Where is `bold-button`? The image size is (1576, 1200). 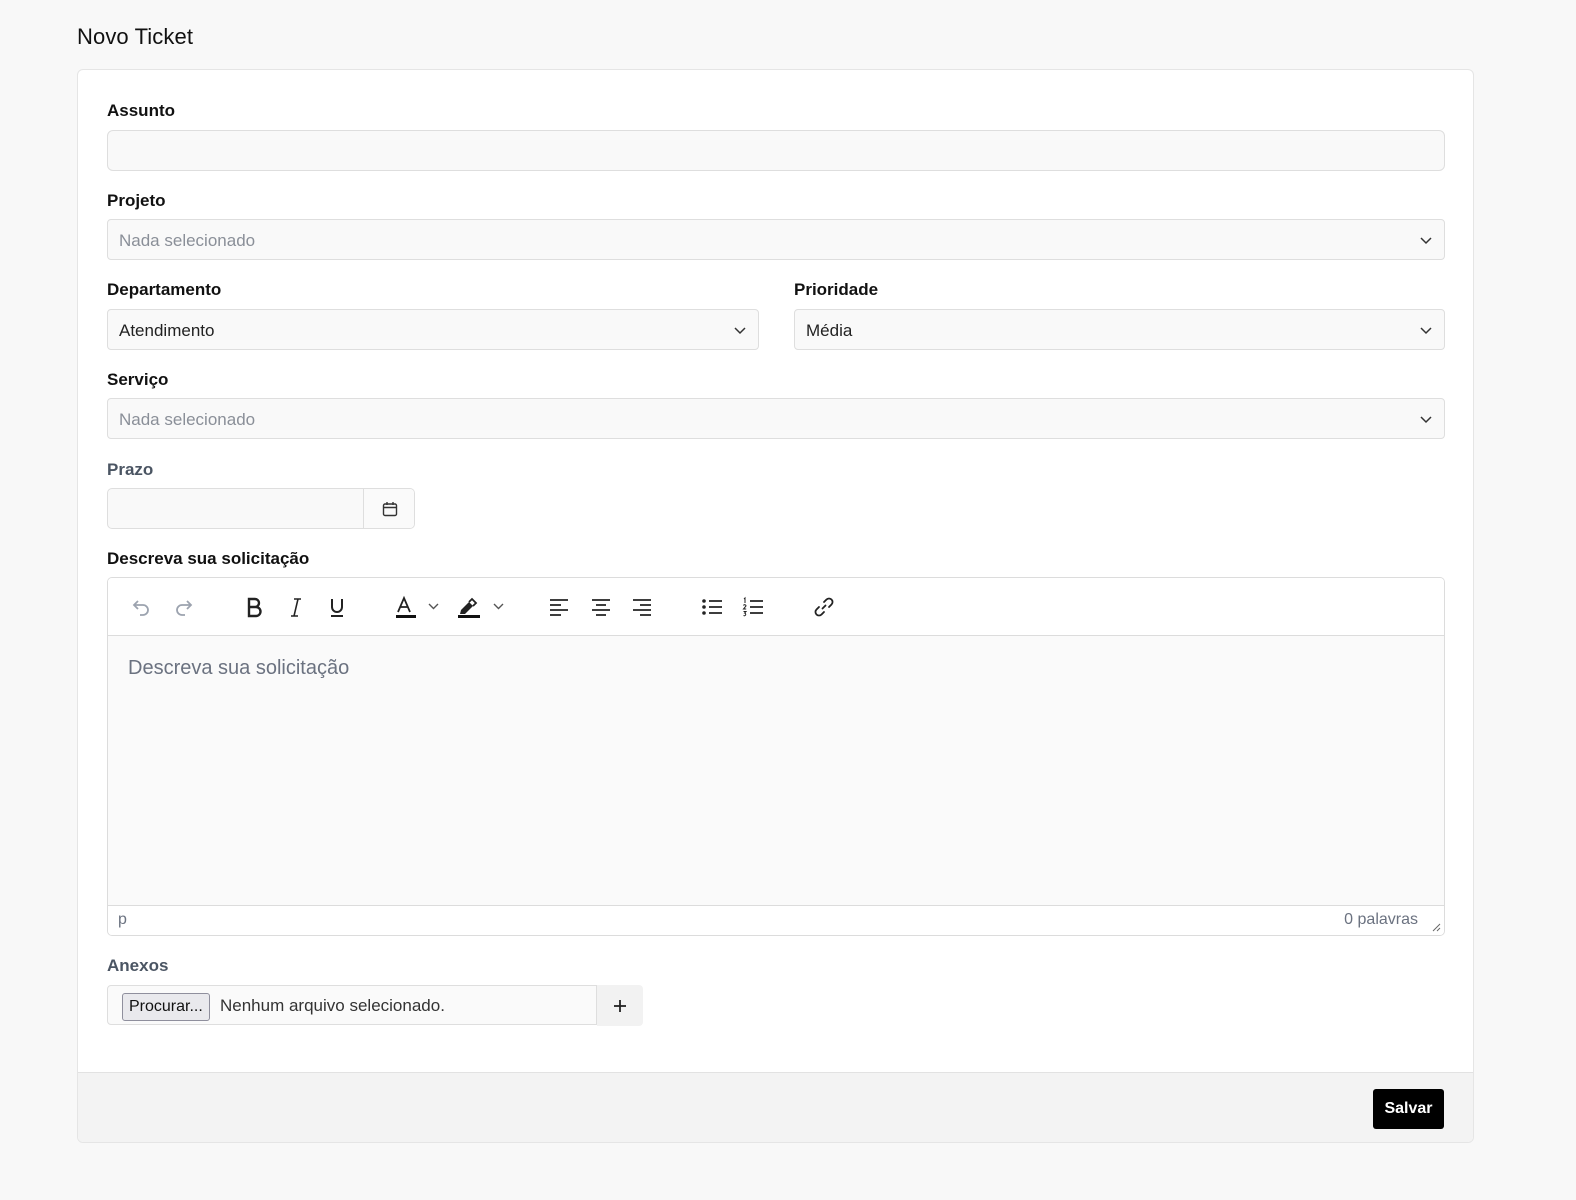 bold-button is located at coordinates (254, 607).